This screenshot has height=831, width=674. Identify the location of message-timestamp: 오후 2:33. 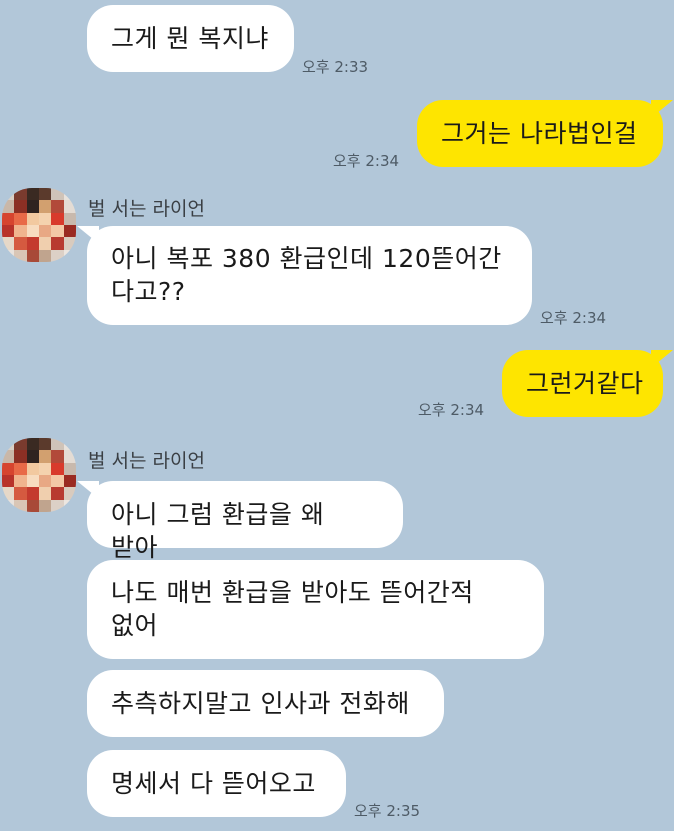
(335, 67).